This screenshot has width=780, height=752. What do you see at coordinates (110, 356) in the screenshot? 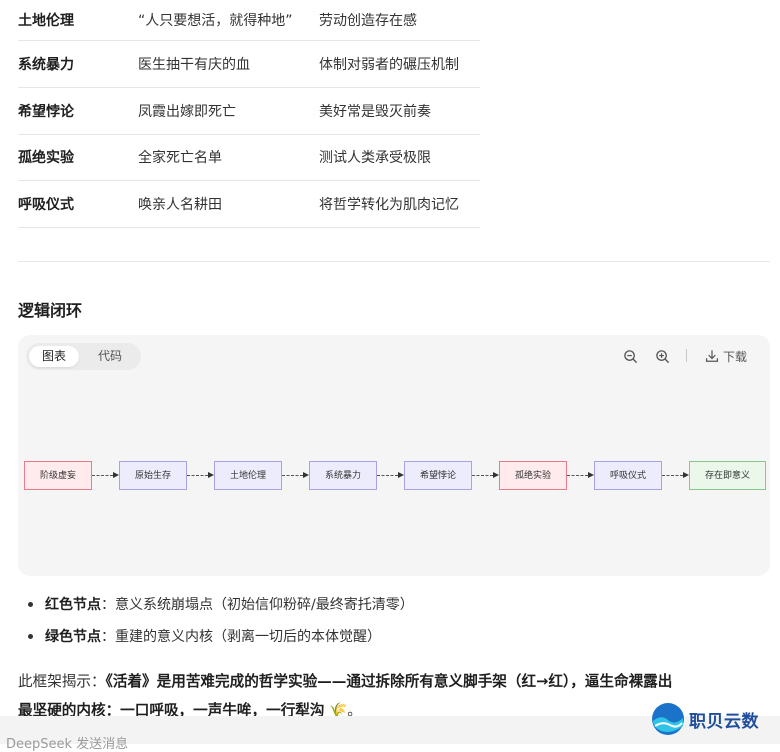
I see `tab-code: 代码` at bounding box center [110, 356].